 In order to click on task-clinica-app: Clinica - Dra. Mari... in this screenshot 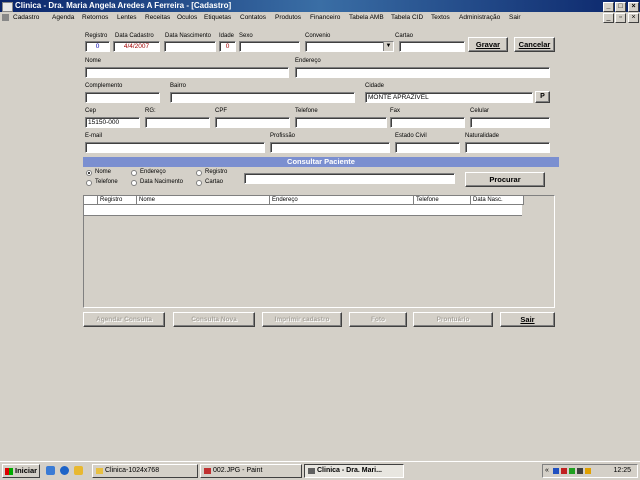, I will do `click(354, 471)`.